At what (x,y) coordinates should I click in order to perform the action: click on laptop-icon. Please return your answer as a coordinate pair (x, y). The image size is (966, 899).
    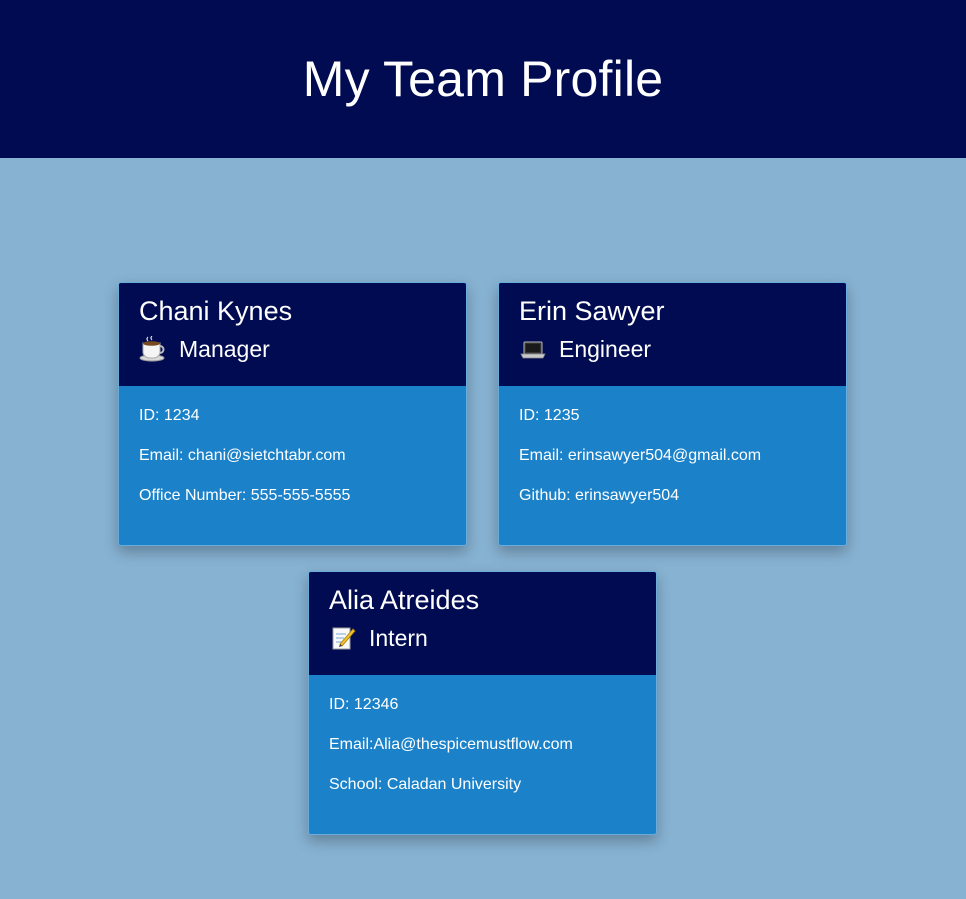
    Looking at the image, I should click on (533, 349).